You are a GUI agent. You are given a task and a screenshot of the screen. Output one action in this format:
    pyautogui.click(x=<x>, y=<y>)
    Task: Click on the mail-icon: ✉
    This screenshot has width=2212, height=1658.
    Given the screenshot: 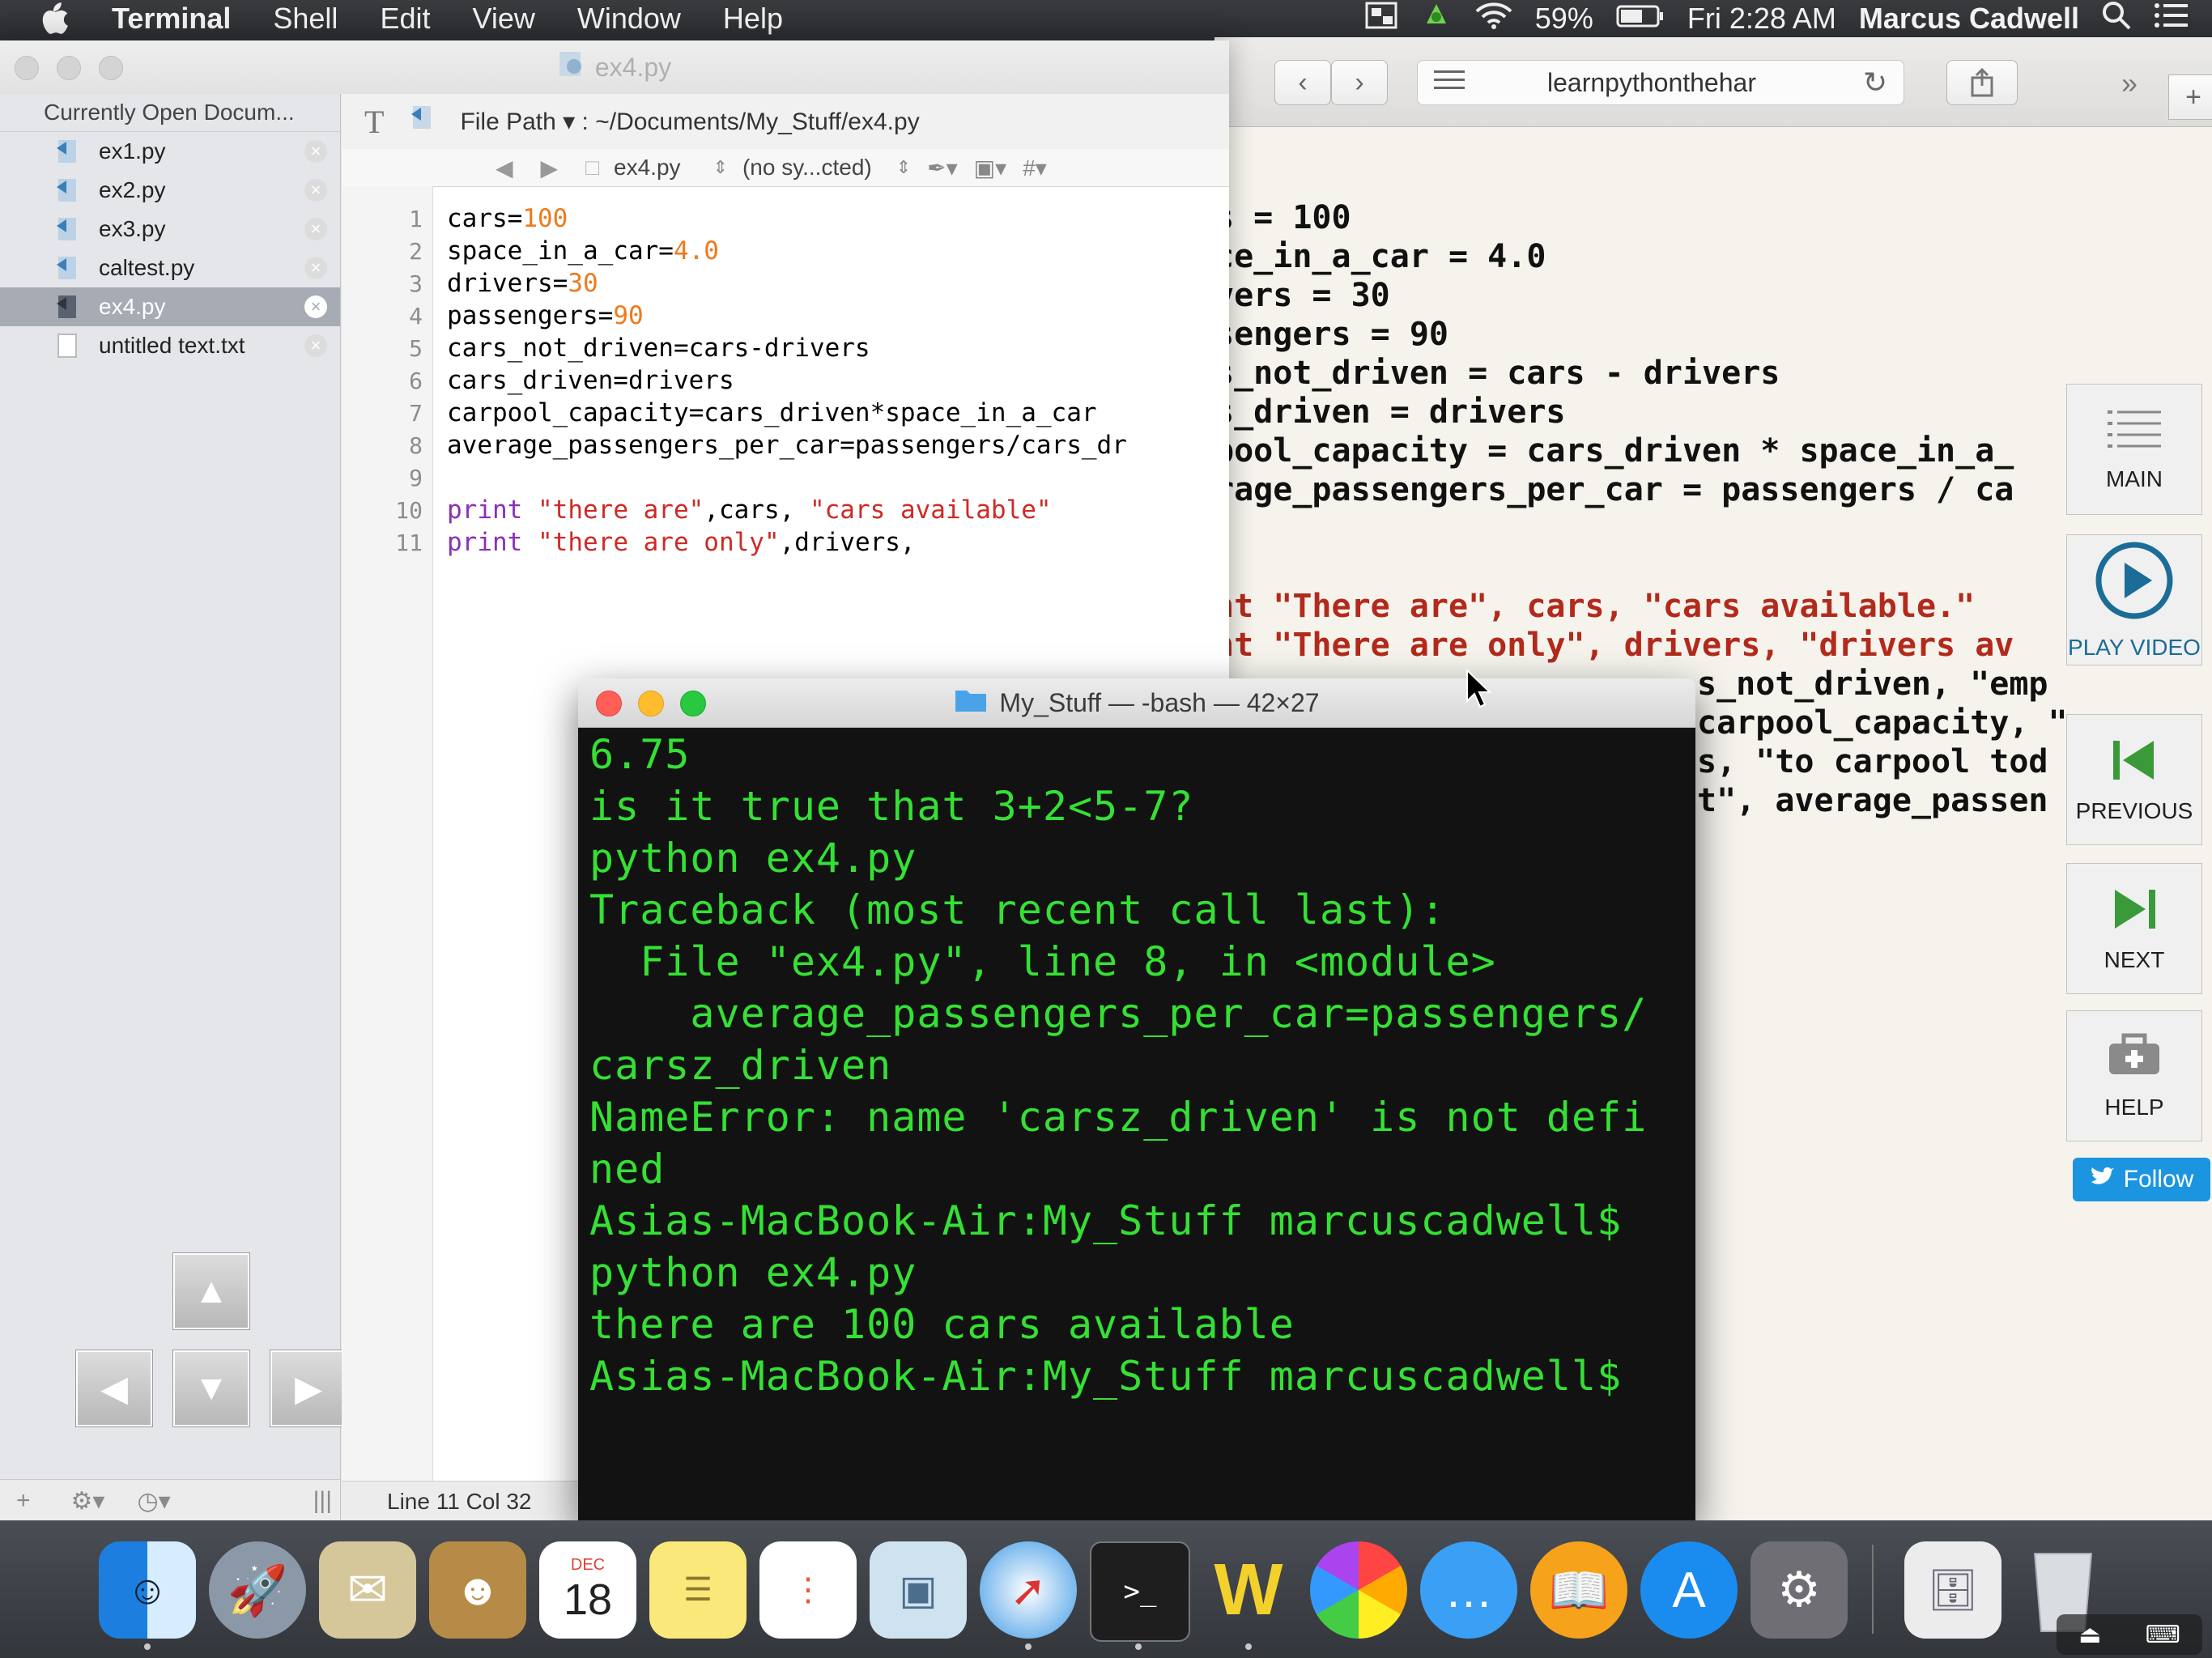 What is the action you would take?
    pyautogui.click(x=368, y=1590)
    